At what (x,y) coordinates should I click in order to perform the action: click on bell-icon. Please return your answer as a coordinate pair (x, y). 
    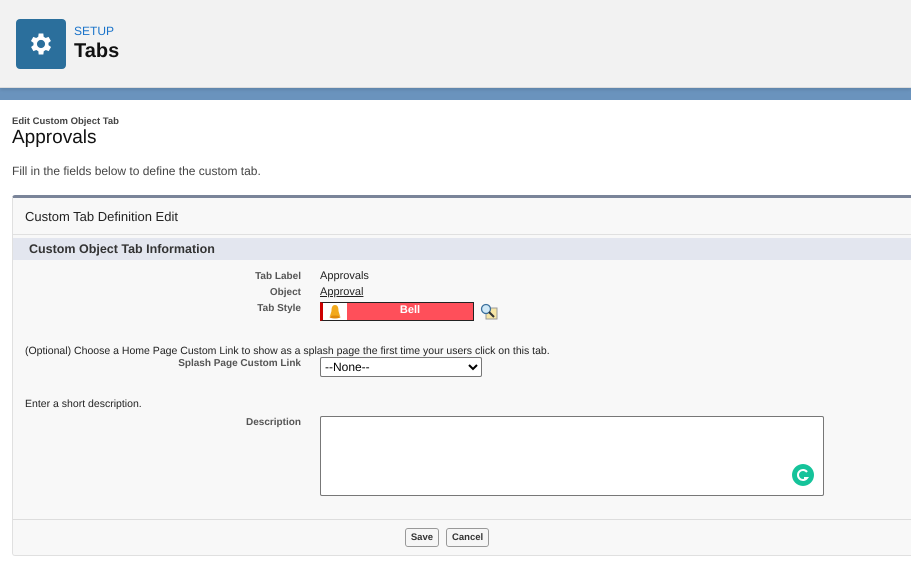
    Looking at the image, I should click on (335, 311).